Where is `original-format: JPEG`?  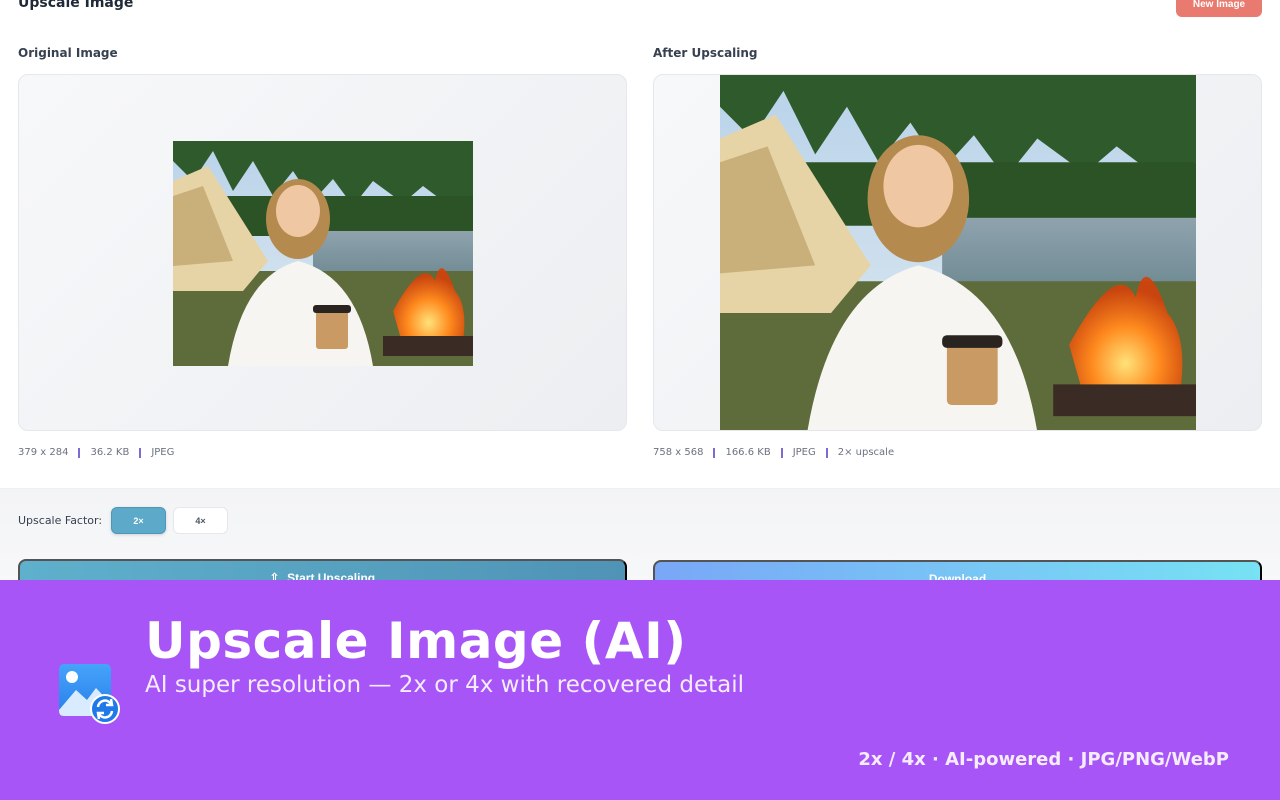
original-format: JPEG is located at coordinates (163, 452).